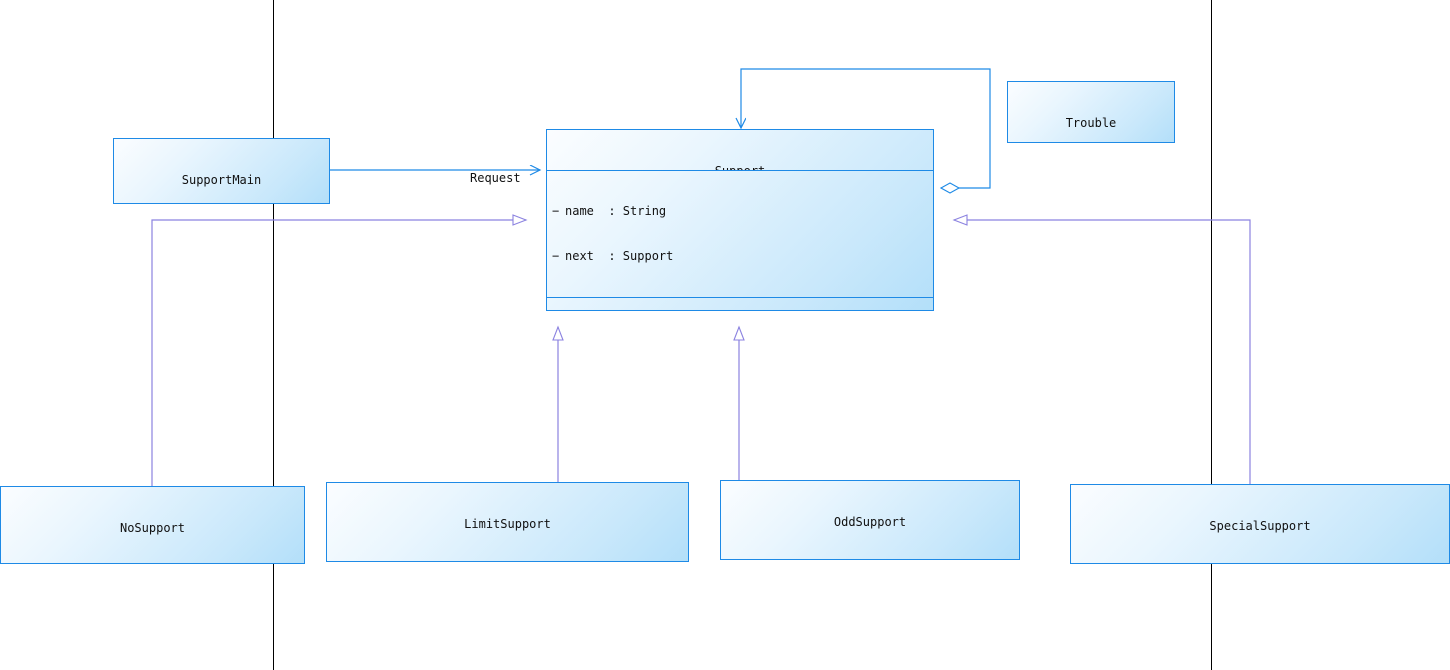 The height and width of the screenshot is (670, 1450). Describe the element at coordinates (740, 233) in the screenshot. I see `class-attributes-support: − name : String − next : Support` at that location.